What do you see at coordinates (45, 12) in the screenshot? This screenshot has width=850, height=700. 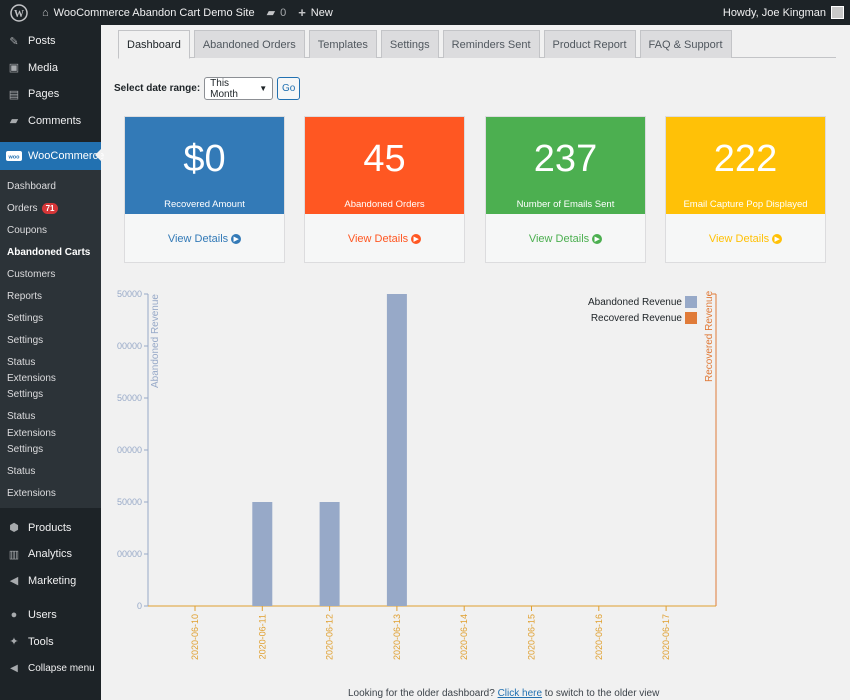 I see `home-icon: ⌂` at bounding box center [45, 12].